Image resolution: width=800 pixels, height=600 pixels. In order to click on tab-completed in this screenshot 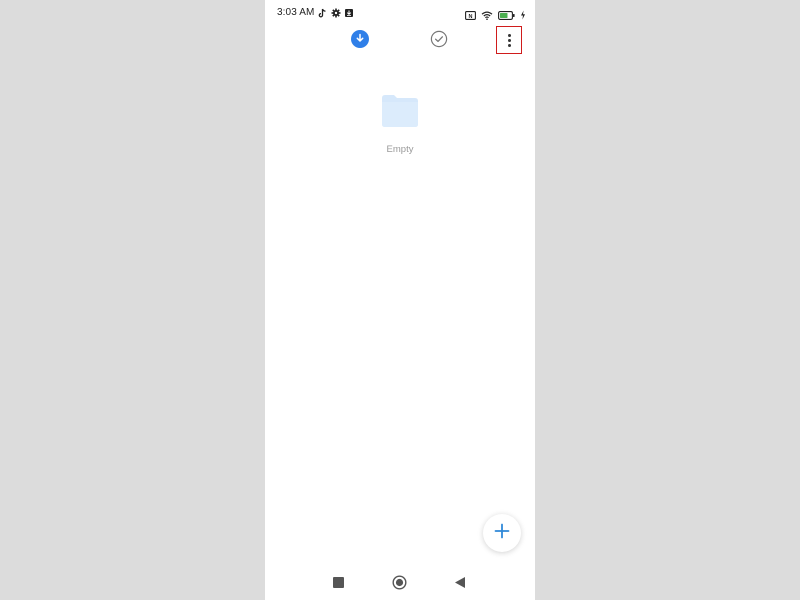, I will do `click(439, 39)`.